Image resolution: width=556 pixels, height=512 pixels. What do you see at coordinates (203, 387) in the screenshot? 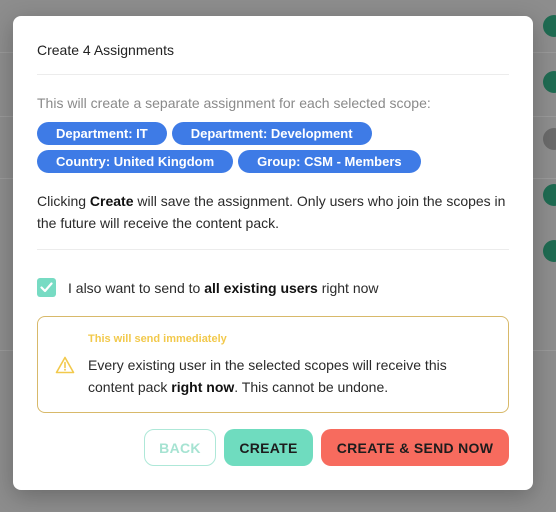
I see `warning-text-bold: right now` at bounding box center [203, 387].